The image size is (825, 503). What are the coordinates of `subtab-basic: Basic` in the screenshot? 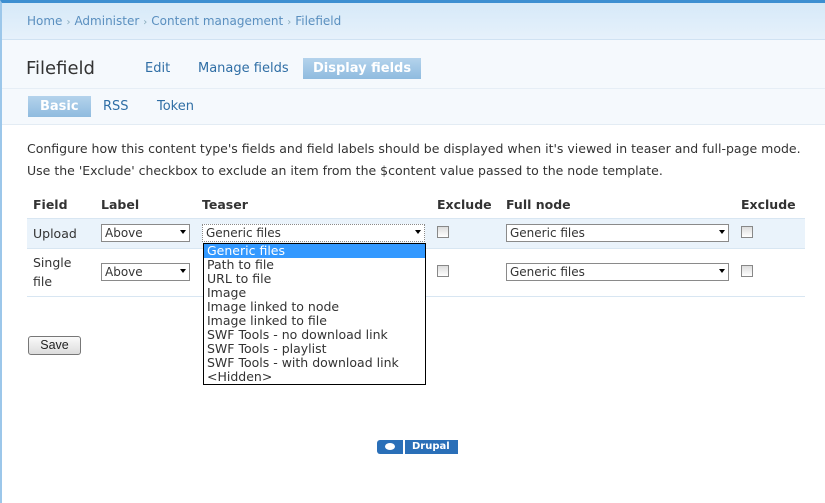 It's located at (59, 106).